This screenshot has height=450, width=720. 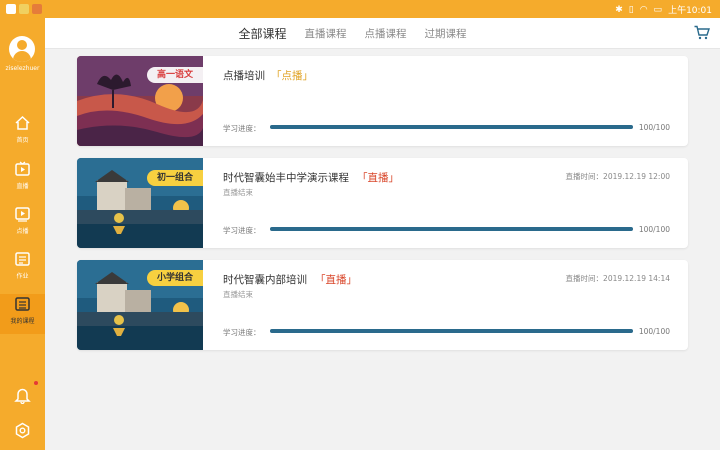 What do you see at coordinates (690, 11) in the screenshot?
I see `status-time: 上午10:01` at bounding box center [690, 11].